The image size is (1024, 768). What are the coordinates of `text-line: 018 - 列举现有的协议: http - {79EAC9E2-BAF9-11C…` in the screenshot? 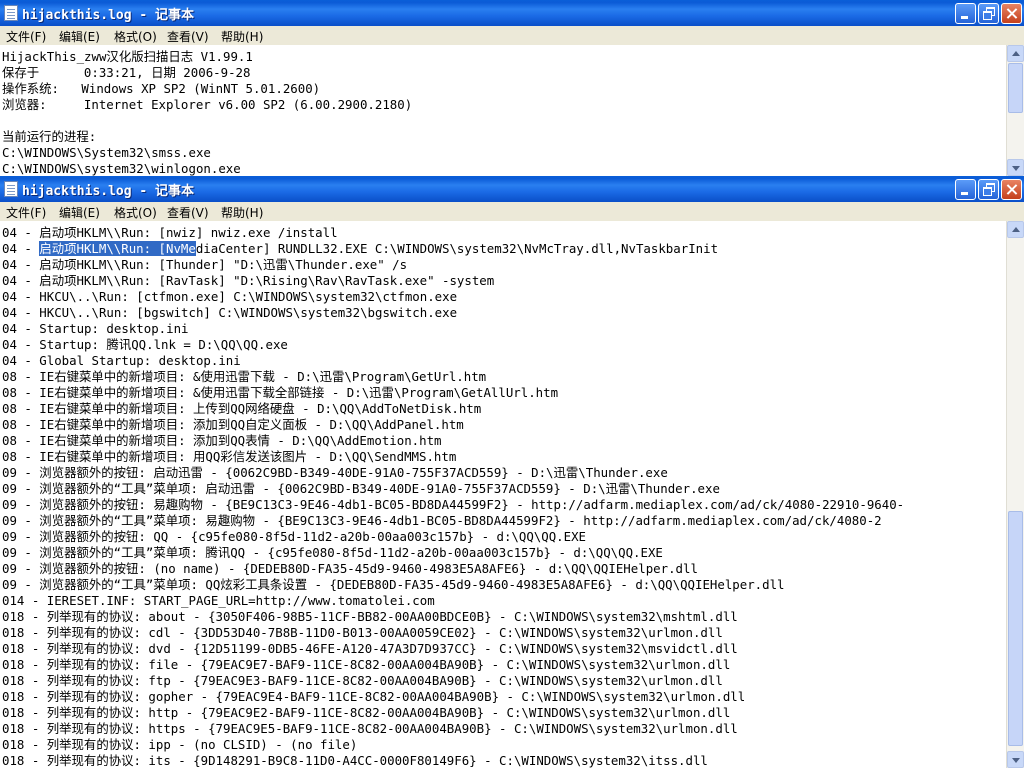 It's located at (366, 712).